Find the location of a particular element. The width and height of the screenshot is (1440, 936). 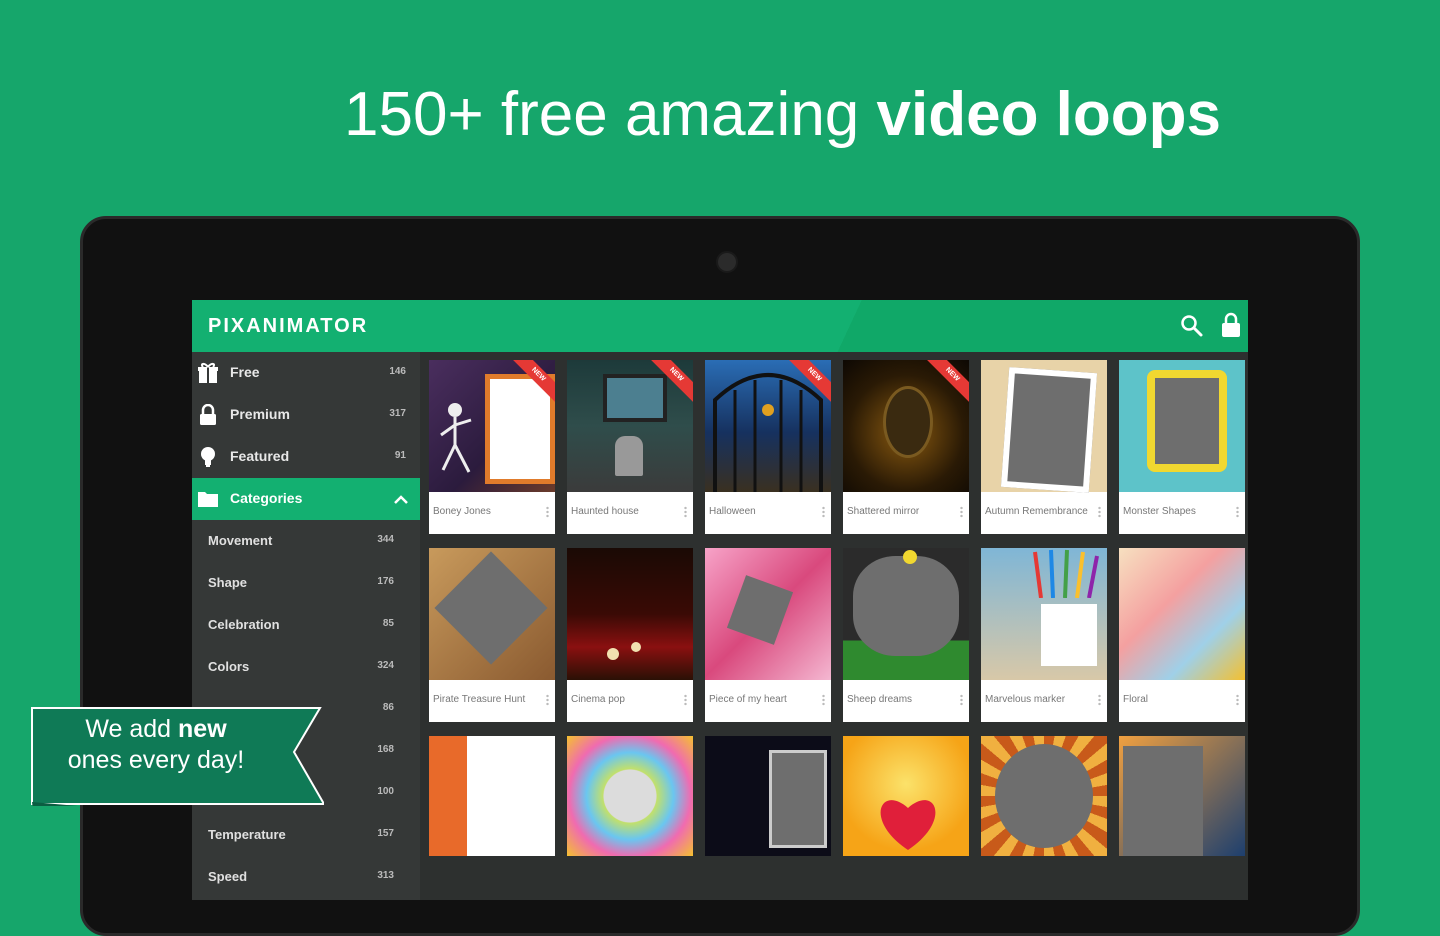

card-caption: Autumn Remembrance is located at coordinates (1036, 511).